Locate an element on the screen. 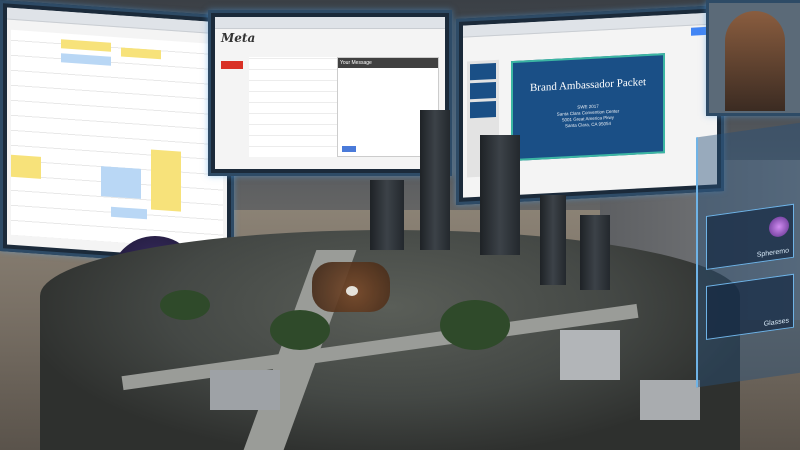 The image size is (800, 450). virtual-screen-mail: Meta Your Message is located at coordinates (330, 93).